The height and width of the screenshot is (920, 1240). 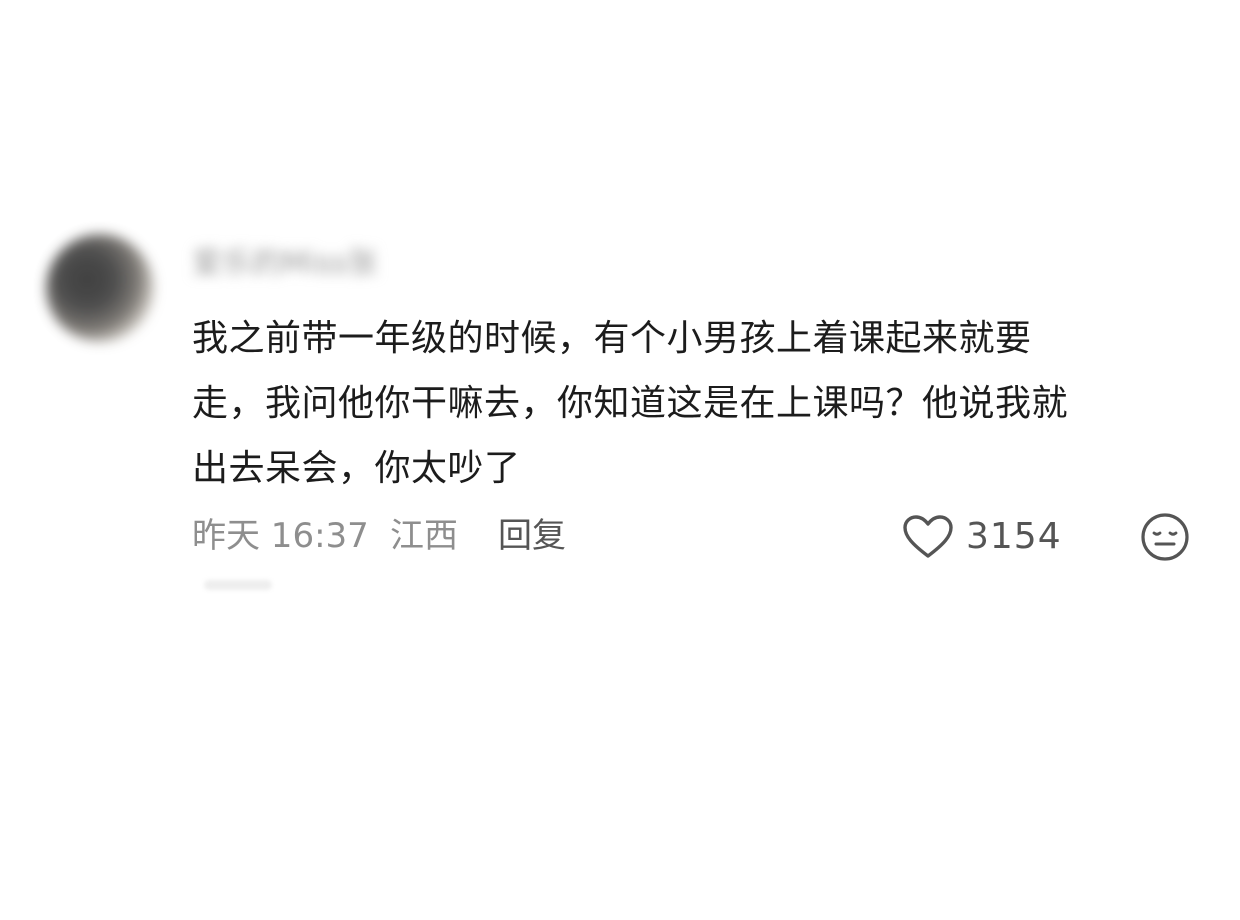 I want to click on like-count: 3154, so click(x=1014, y=536).